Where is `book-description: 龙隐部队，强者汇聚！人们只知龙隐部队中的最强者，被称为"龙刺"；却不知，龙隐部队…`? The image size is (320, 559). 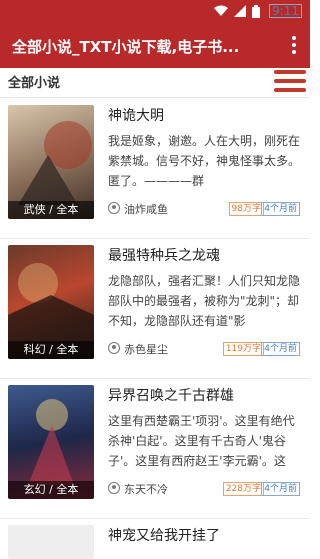
book-description: 龙隐部队，强者汇聚！人们只知龙隐部队中的最强者，被称为"龙刺"；却不知，龙隐部队… is located at coordinates (204, 301).